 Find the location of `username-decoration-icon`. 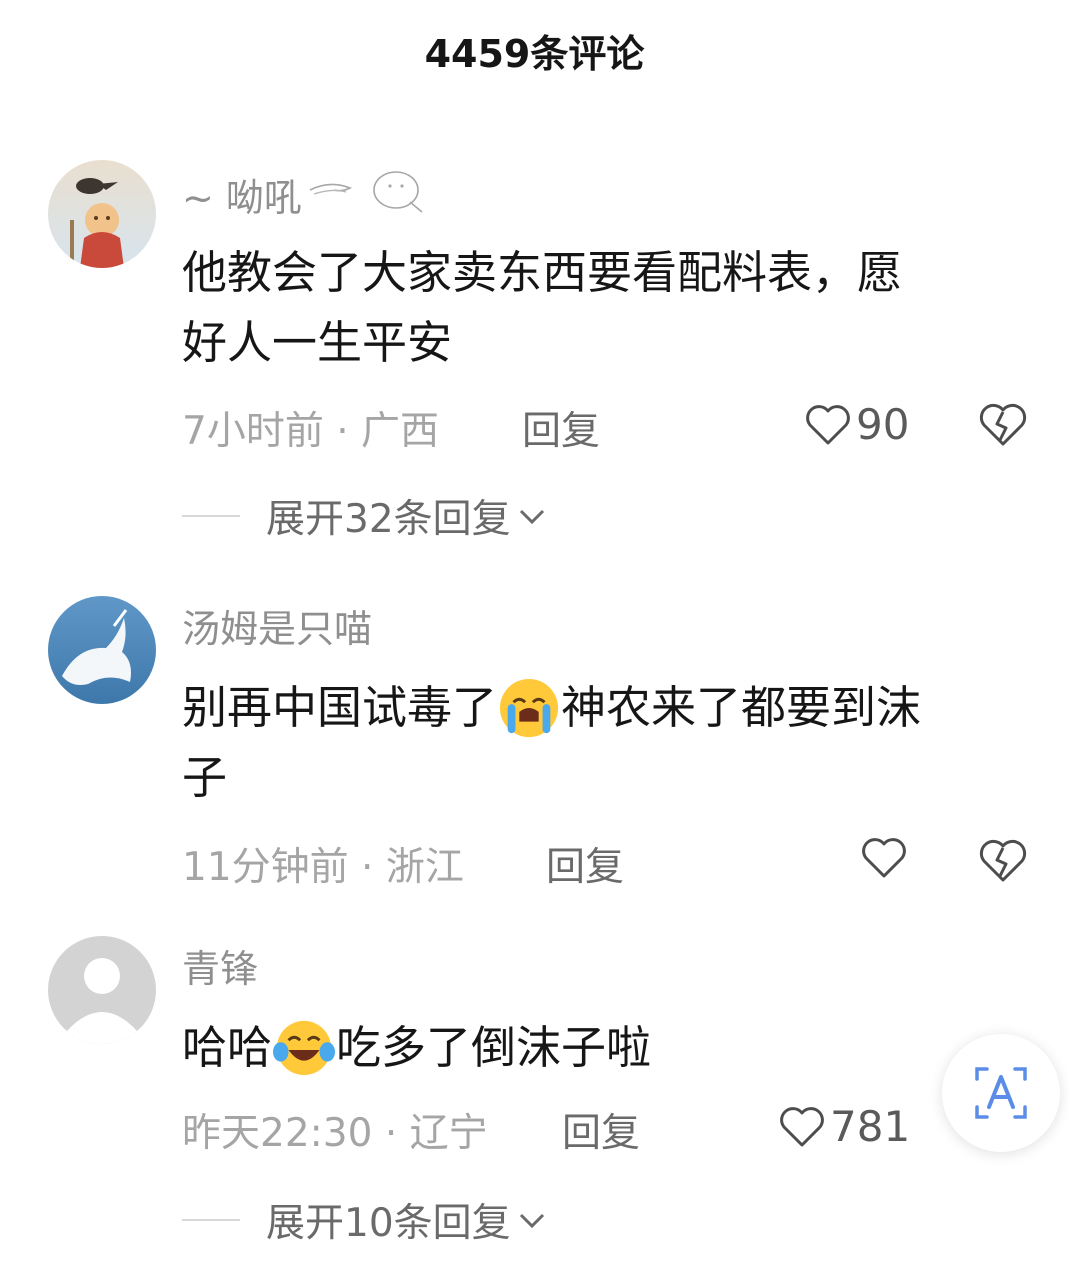

username-decoration-icon is located at coordinates (366, 194).